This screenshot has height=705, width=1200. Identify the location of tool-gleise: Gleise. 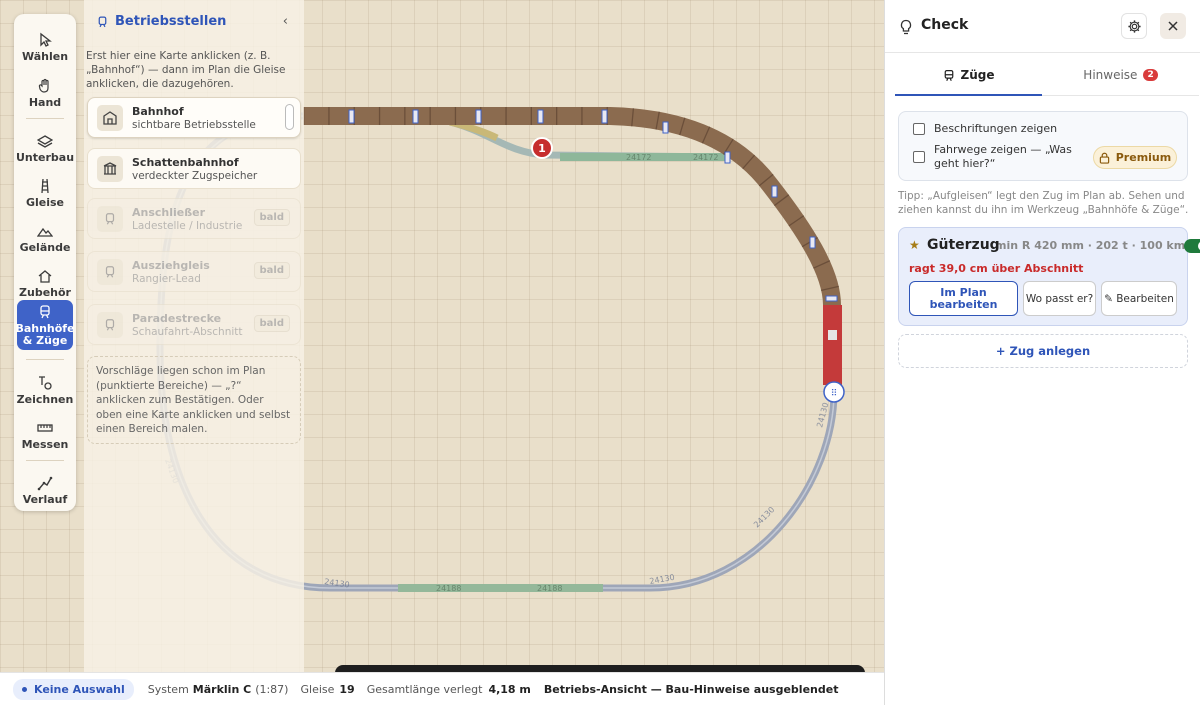
(45, 193).